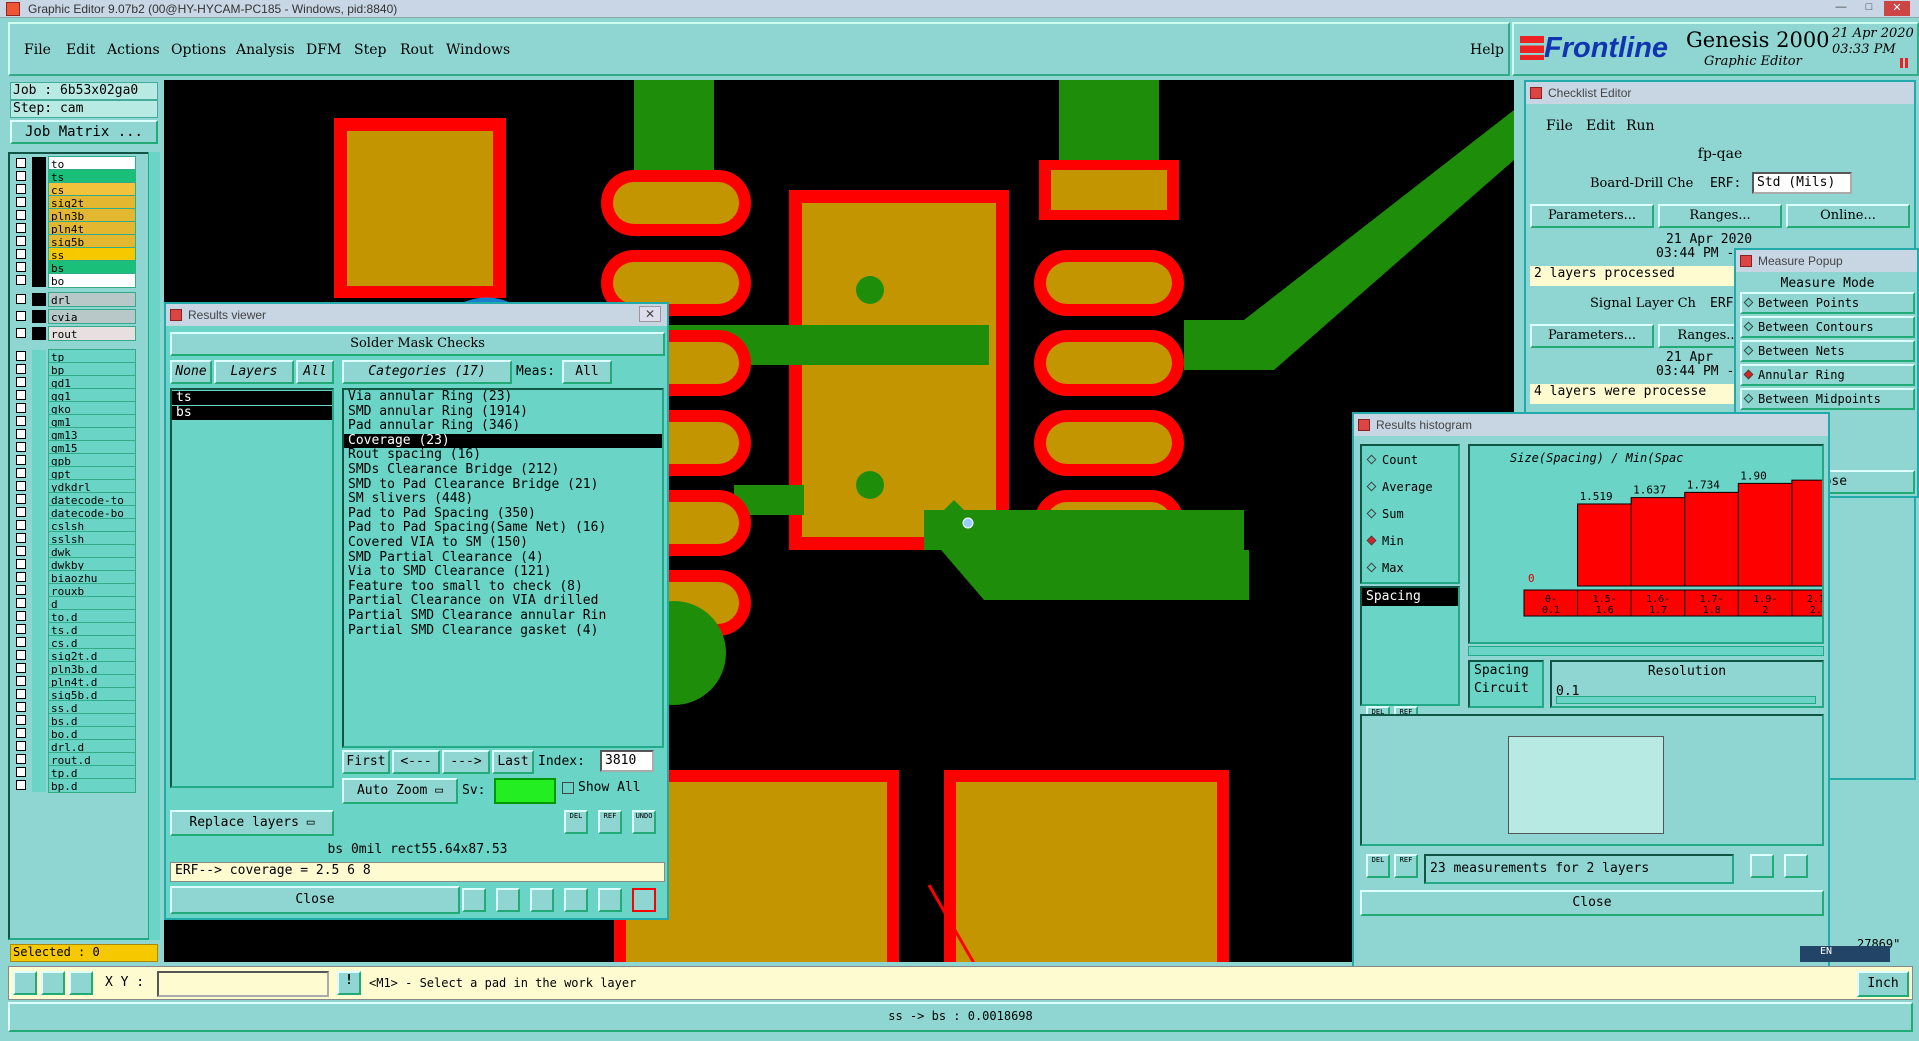 Image resolution: width=1919 pixels, height=1041 pixels. What do you see at coordinates (81, 983) in the screenshot?
I see `grid-icon` at bounding box center [81, 983].